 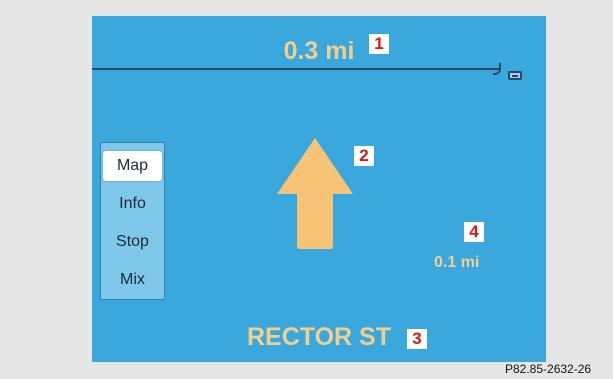 What do you see at coordinates (132, 204) in the screenshot?
I see `menu-item-info: Info` at bounding box center [132, 204].